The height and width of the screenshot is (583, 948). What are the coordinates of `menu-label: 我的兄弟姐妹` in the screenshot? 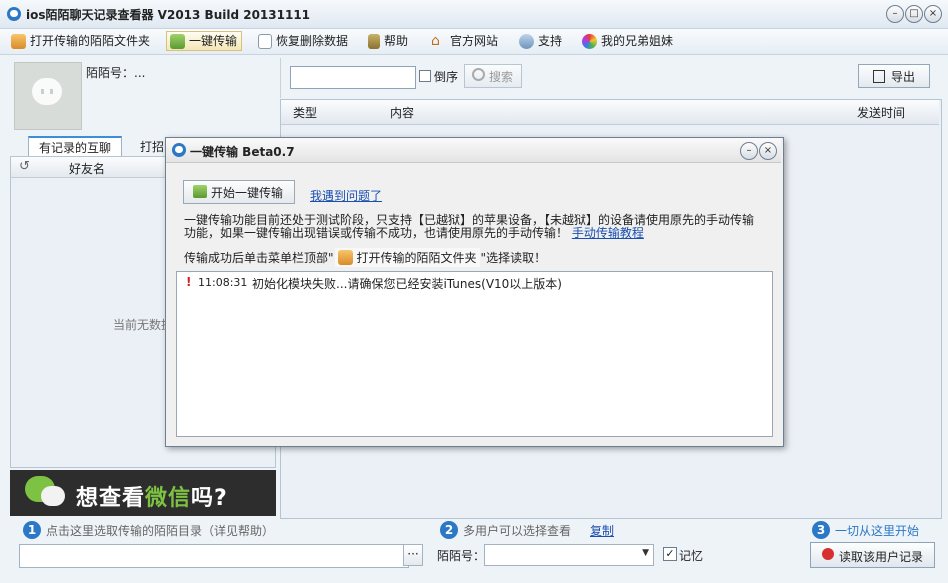 It's located at (637, 41).